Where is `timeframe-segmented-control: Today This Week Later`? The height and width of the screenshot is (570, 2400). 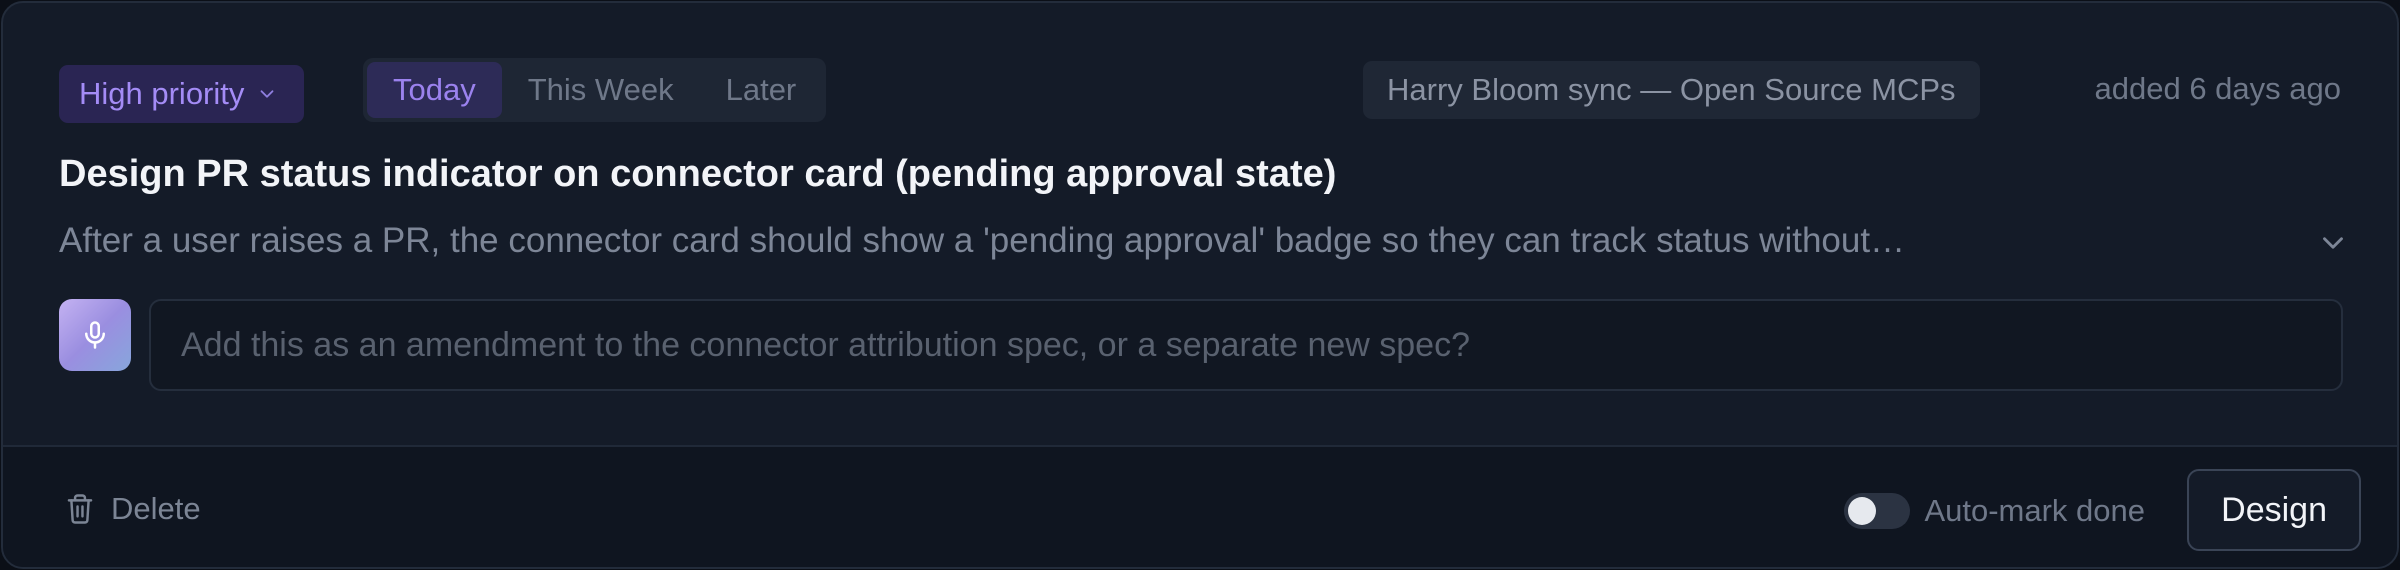 timeframe-segmented-control: Today This Week Later is located at coordinates (595, 90).